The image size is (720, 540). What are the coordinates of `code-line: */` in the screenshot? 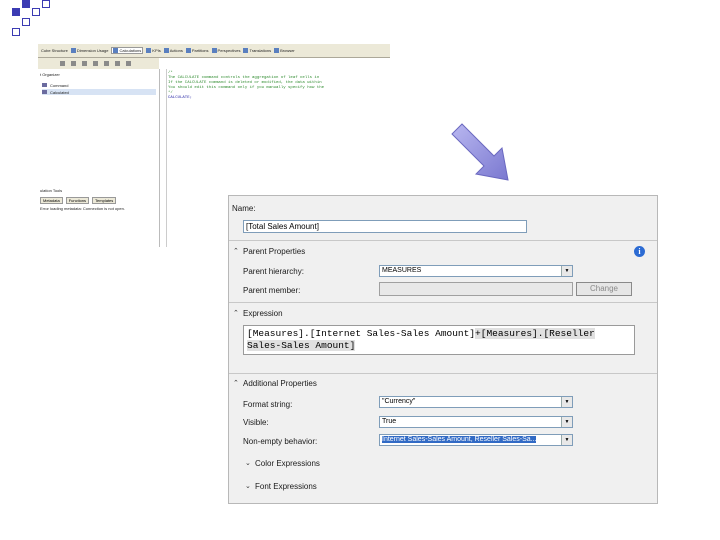 It's located at (170, 93).